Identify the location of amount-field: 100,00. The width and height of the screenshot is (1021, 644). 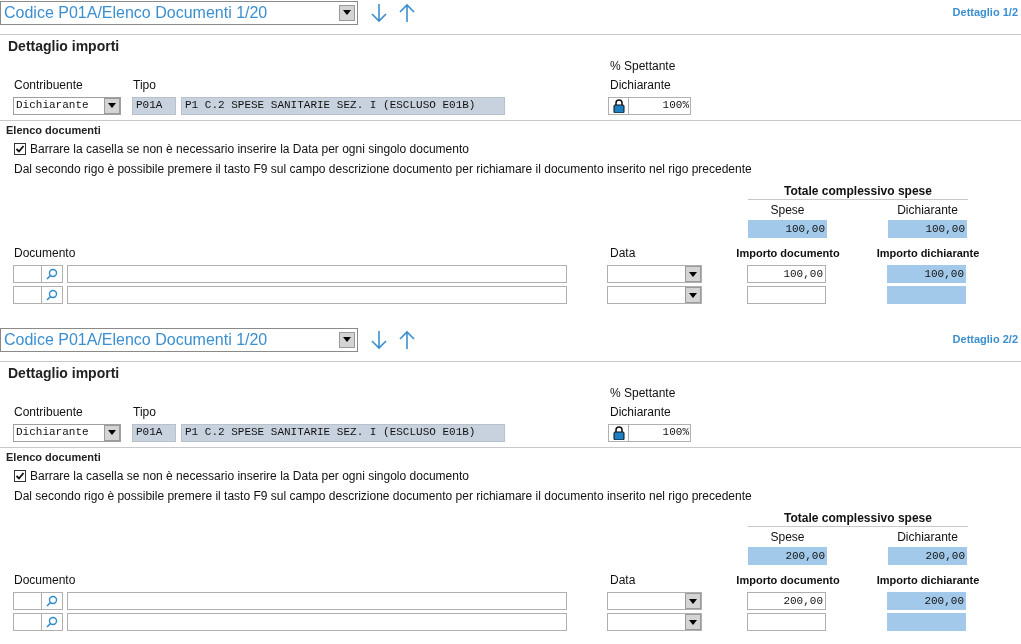
(786, 274).